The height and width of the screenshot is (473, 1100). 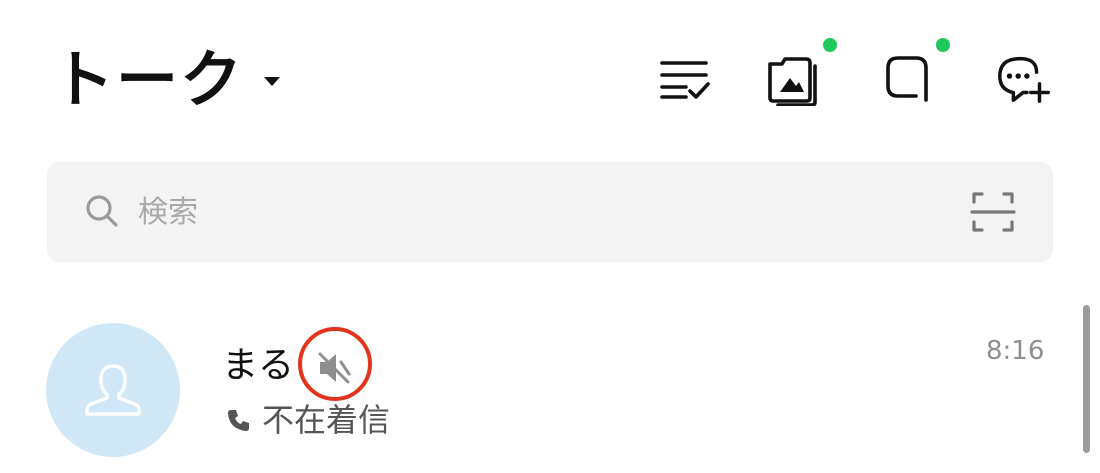 I want to click on search-icon, so click(x=102, y=211).